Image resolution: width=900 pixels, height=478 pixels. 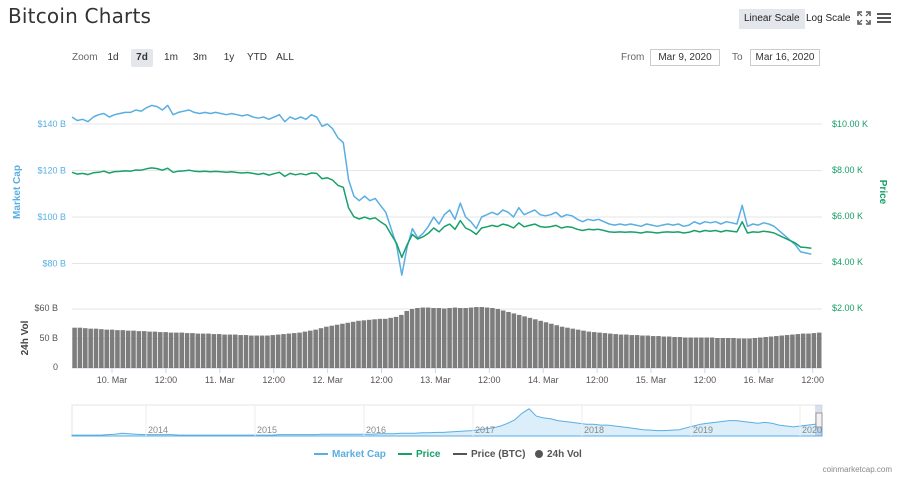 I want to click on x-tick-label: 14. Mar, so click(x=543, y=380).